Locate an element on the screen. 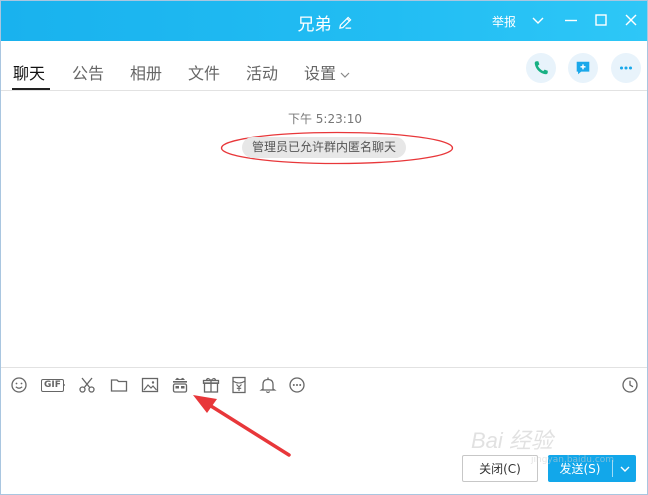 This screenshot has width=648, height=495. edit-icon is located at coordinates (345, 22).